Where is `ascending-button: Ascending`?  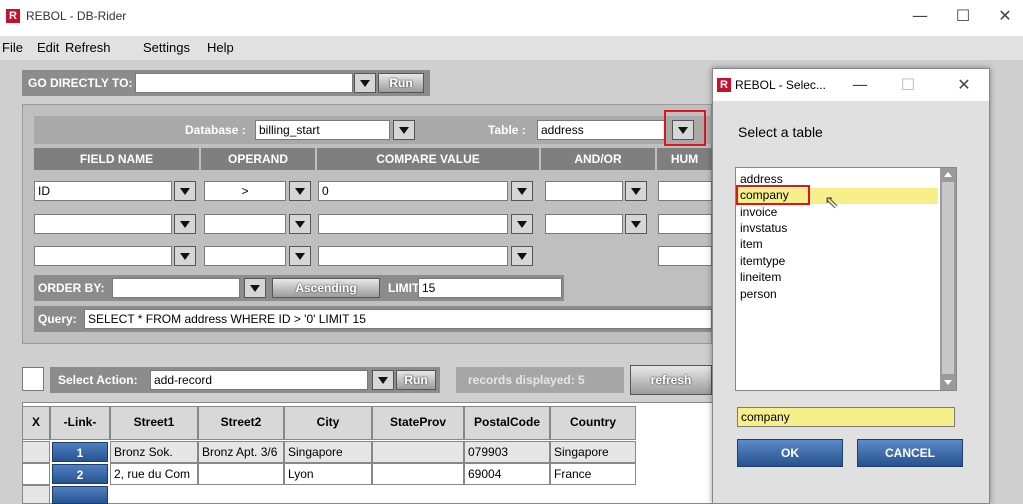
ascending-button: Ascending is located at coordinates (326, 288).